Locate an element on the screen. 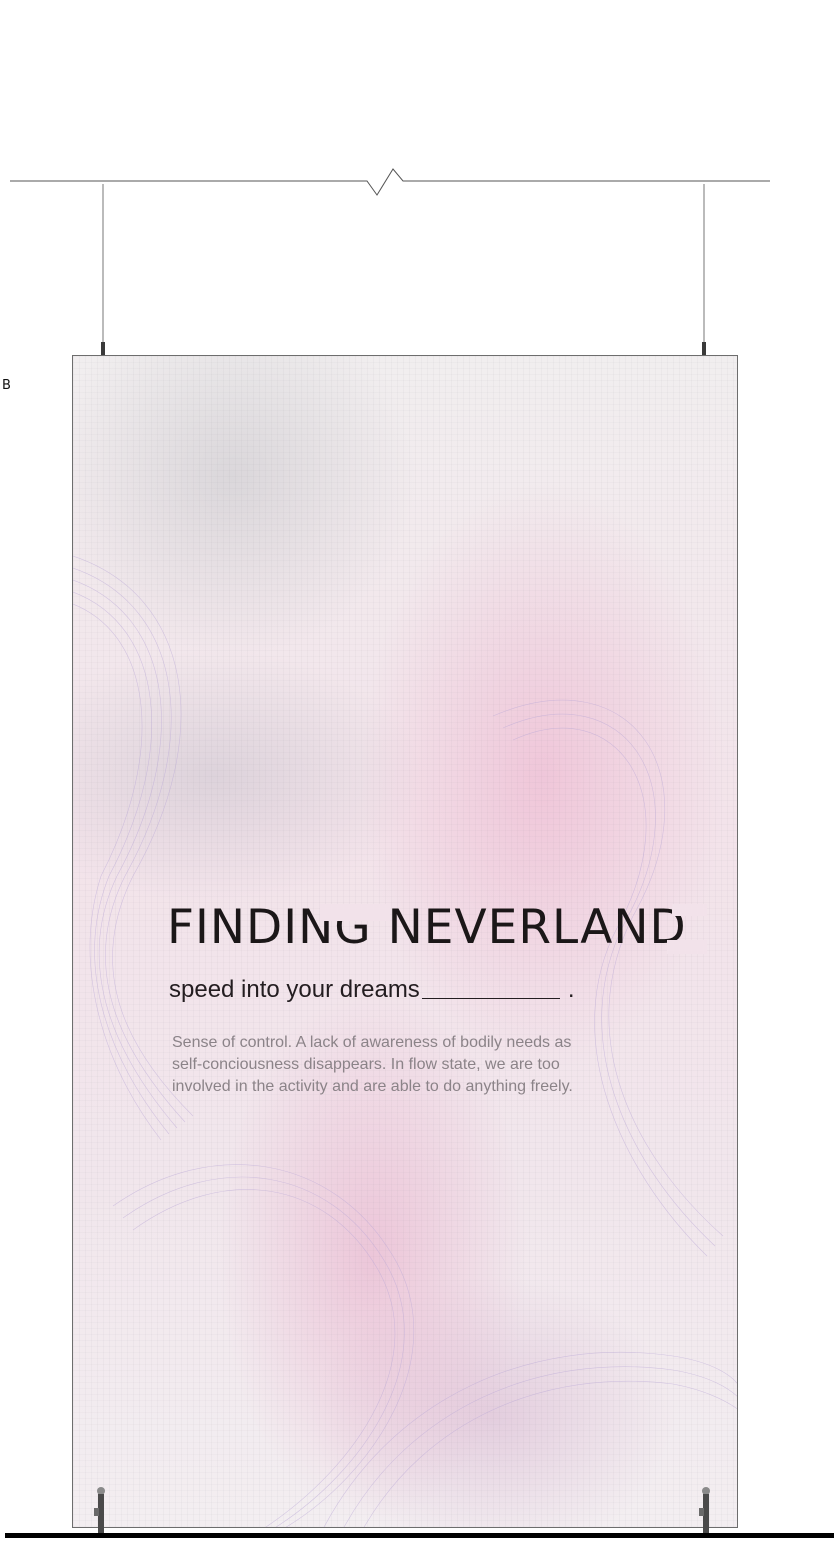 The width and height of the screenshot is (834, 1543). ceiling-break-line is located at coordinates (390, 182).